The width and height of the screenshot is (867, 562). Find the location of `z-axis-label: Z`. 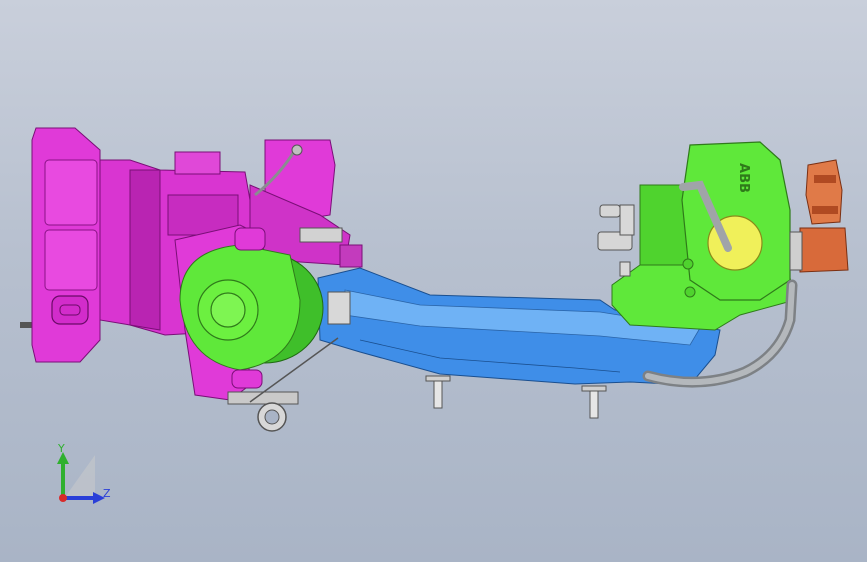

z-axis-label: Z is located at coordinates (107, 493).